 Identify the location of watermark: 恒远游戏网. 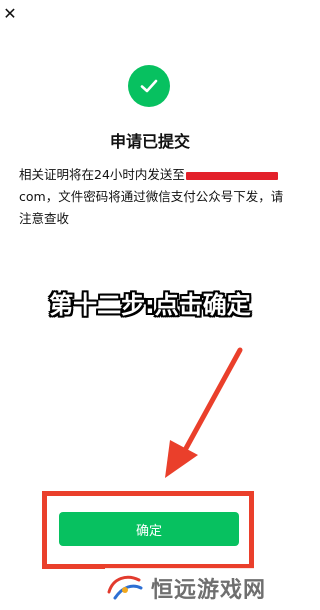
(202, 588).